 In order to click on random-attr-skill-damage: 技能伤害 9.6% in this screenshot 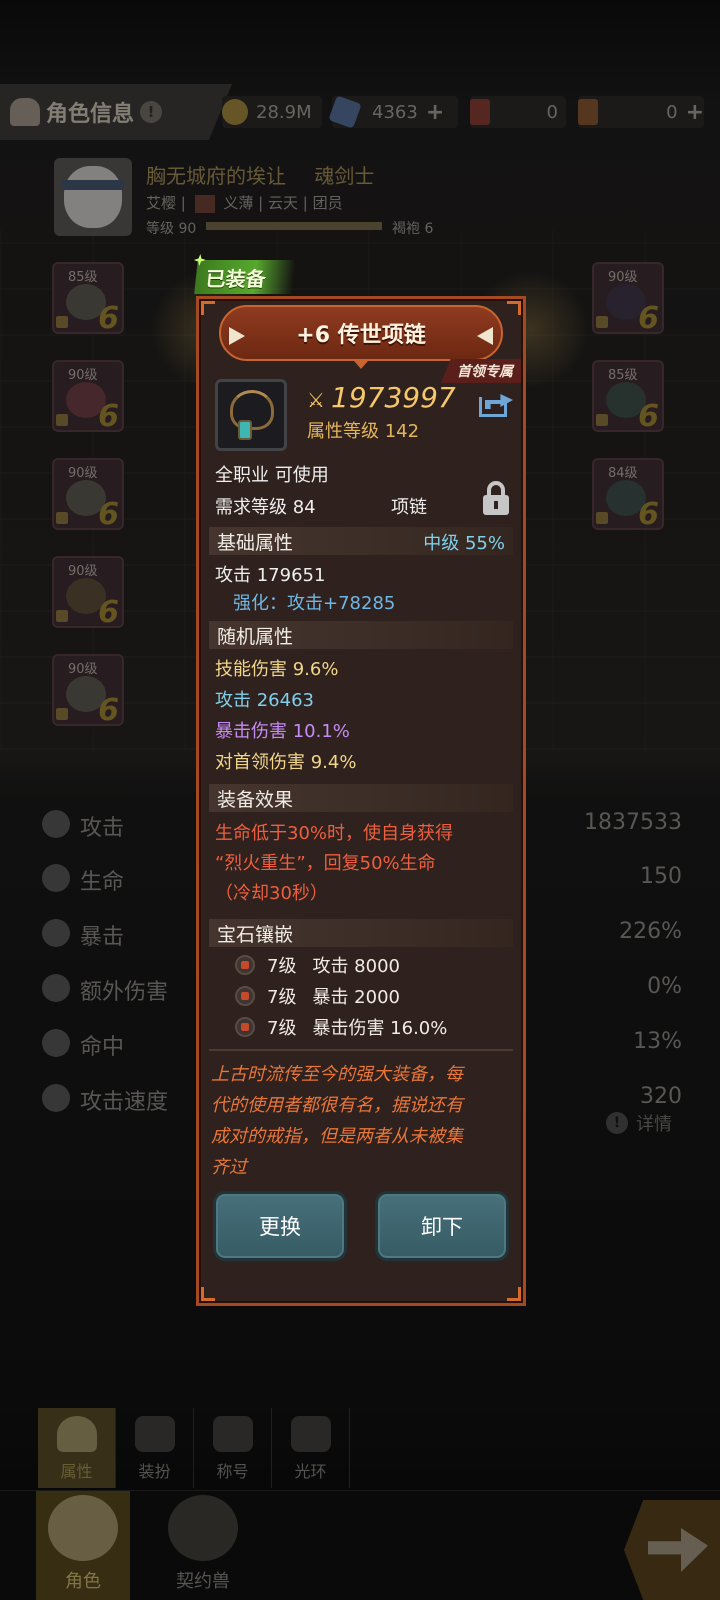, I will do `click(277, 669)`.